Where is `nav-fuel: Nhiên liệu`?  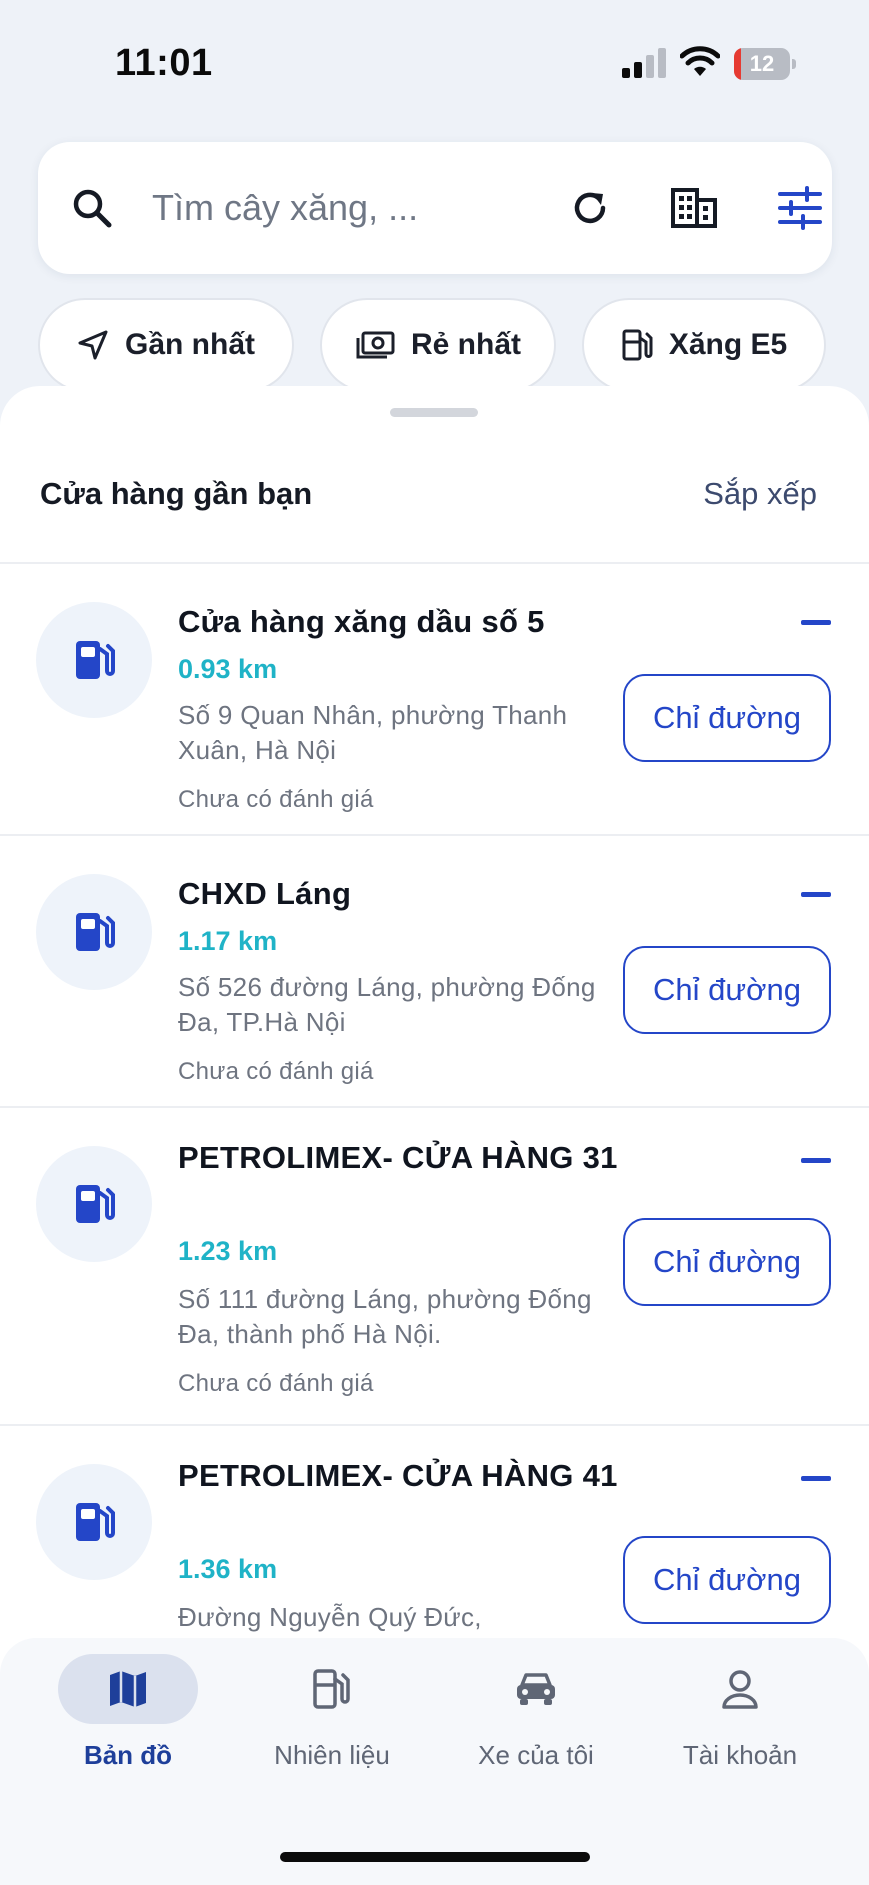 nav-fuel: Nhiên liệu is located at coordinates (332, 1729).